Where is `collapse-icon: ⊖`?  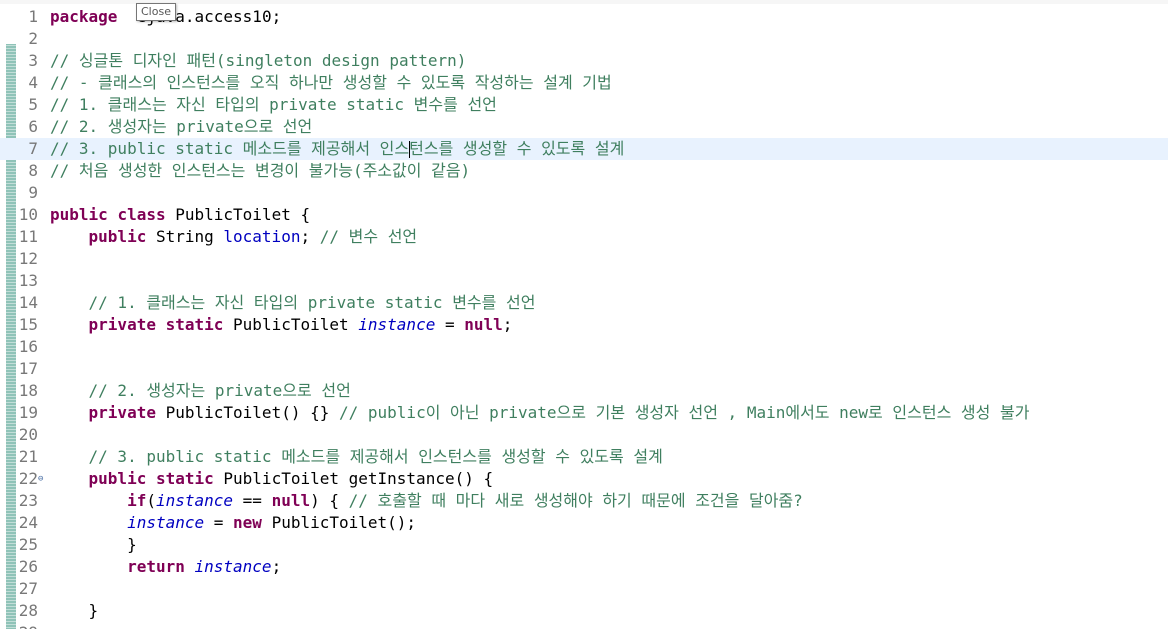 collapse-icon: ⊖ is located at coordinates (40, 479).